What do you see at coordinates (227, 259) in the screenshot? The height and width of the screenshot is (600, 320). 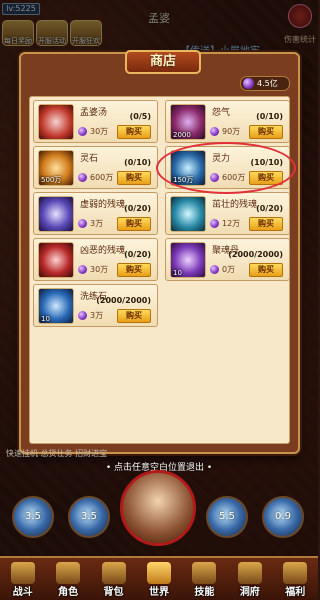 I see `shop-item: 10 聚魂丹 (2000/2000) 0万 购买` at bounding box center [227, 259].